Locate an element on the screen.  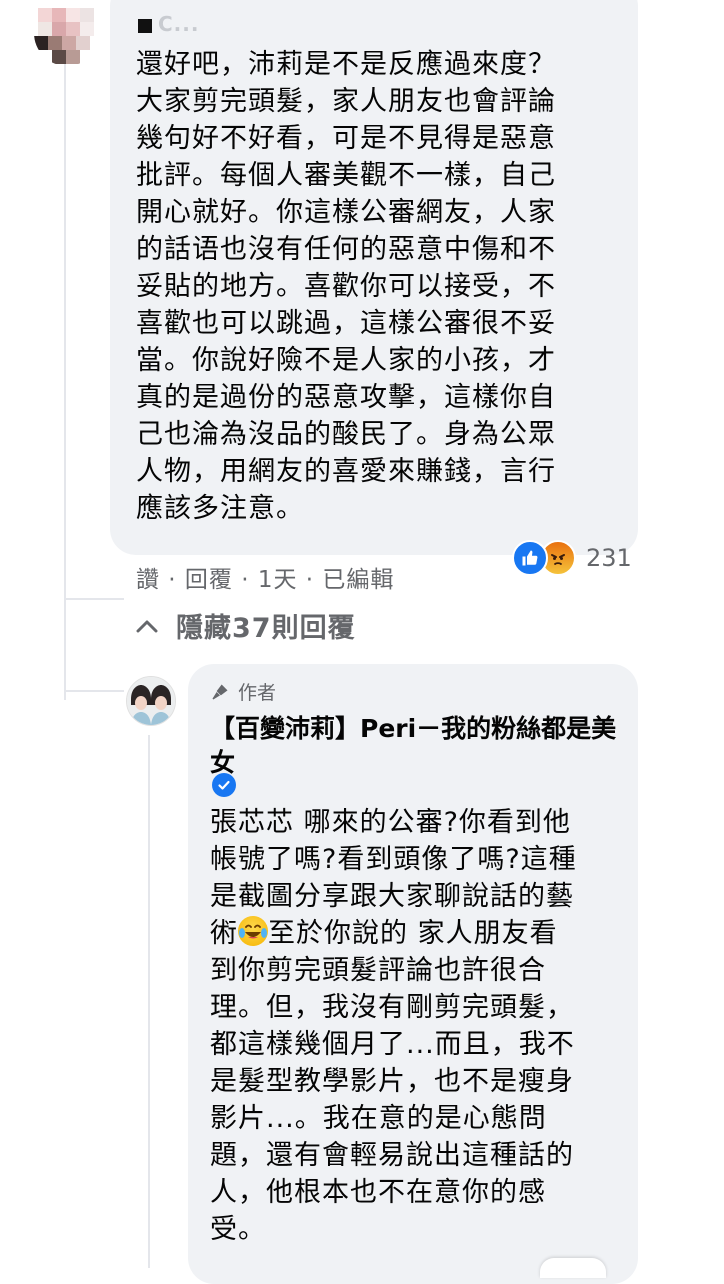
name-redaction is located at coordinates (145, 25).